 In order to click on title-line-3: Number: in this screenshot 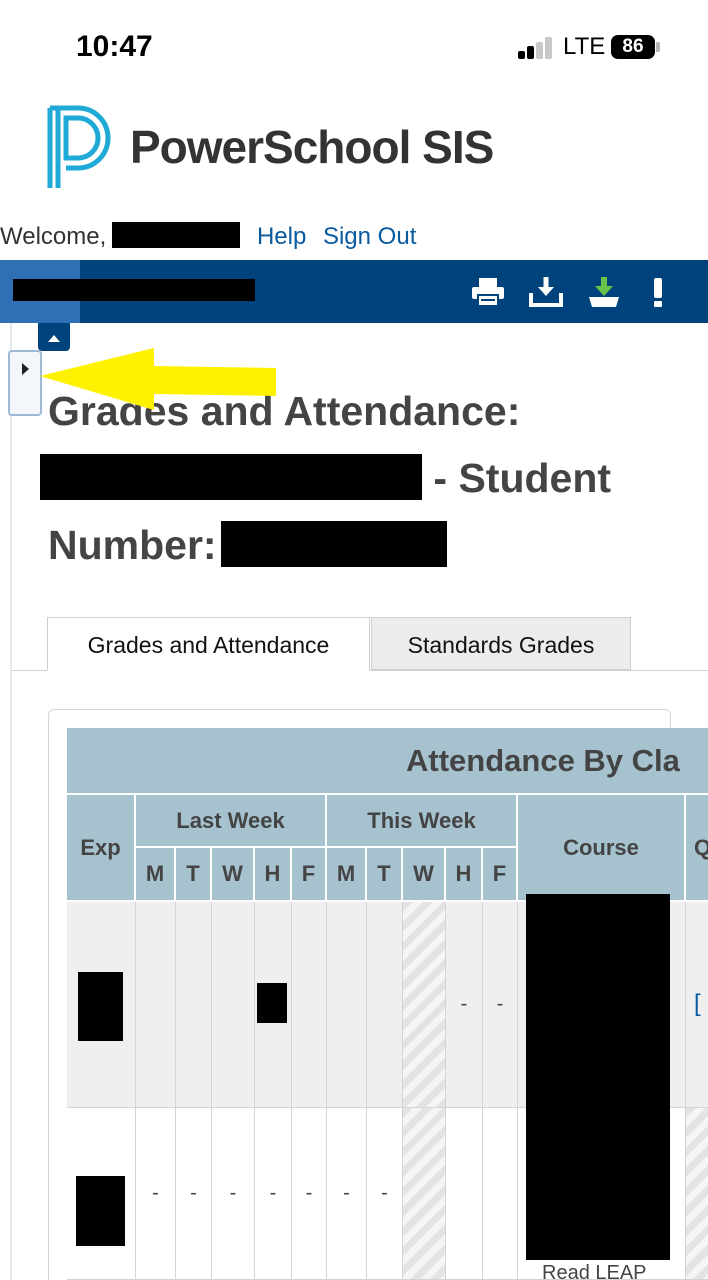, I will do `click(368, 545)`.